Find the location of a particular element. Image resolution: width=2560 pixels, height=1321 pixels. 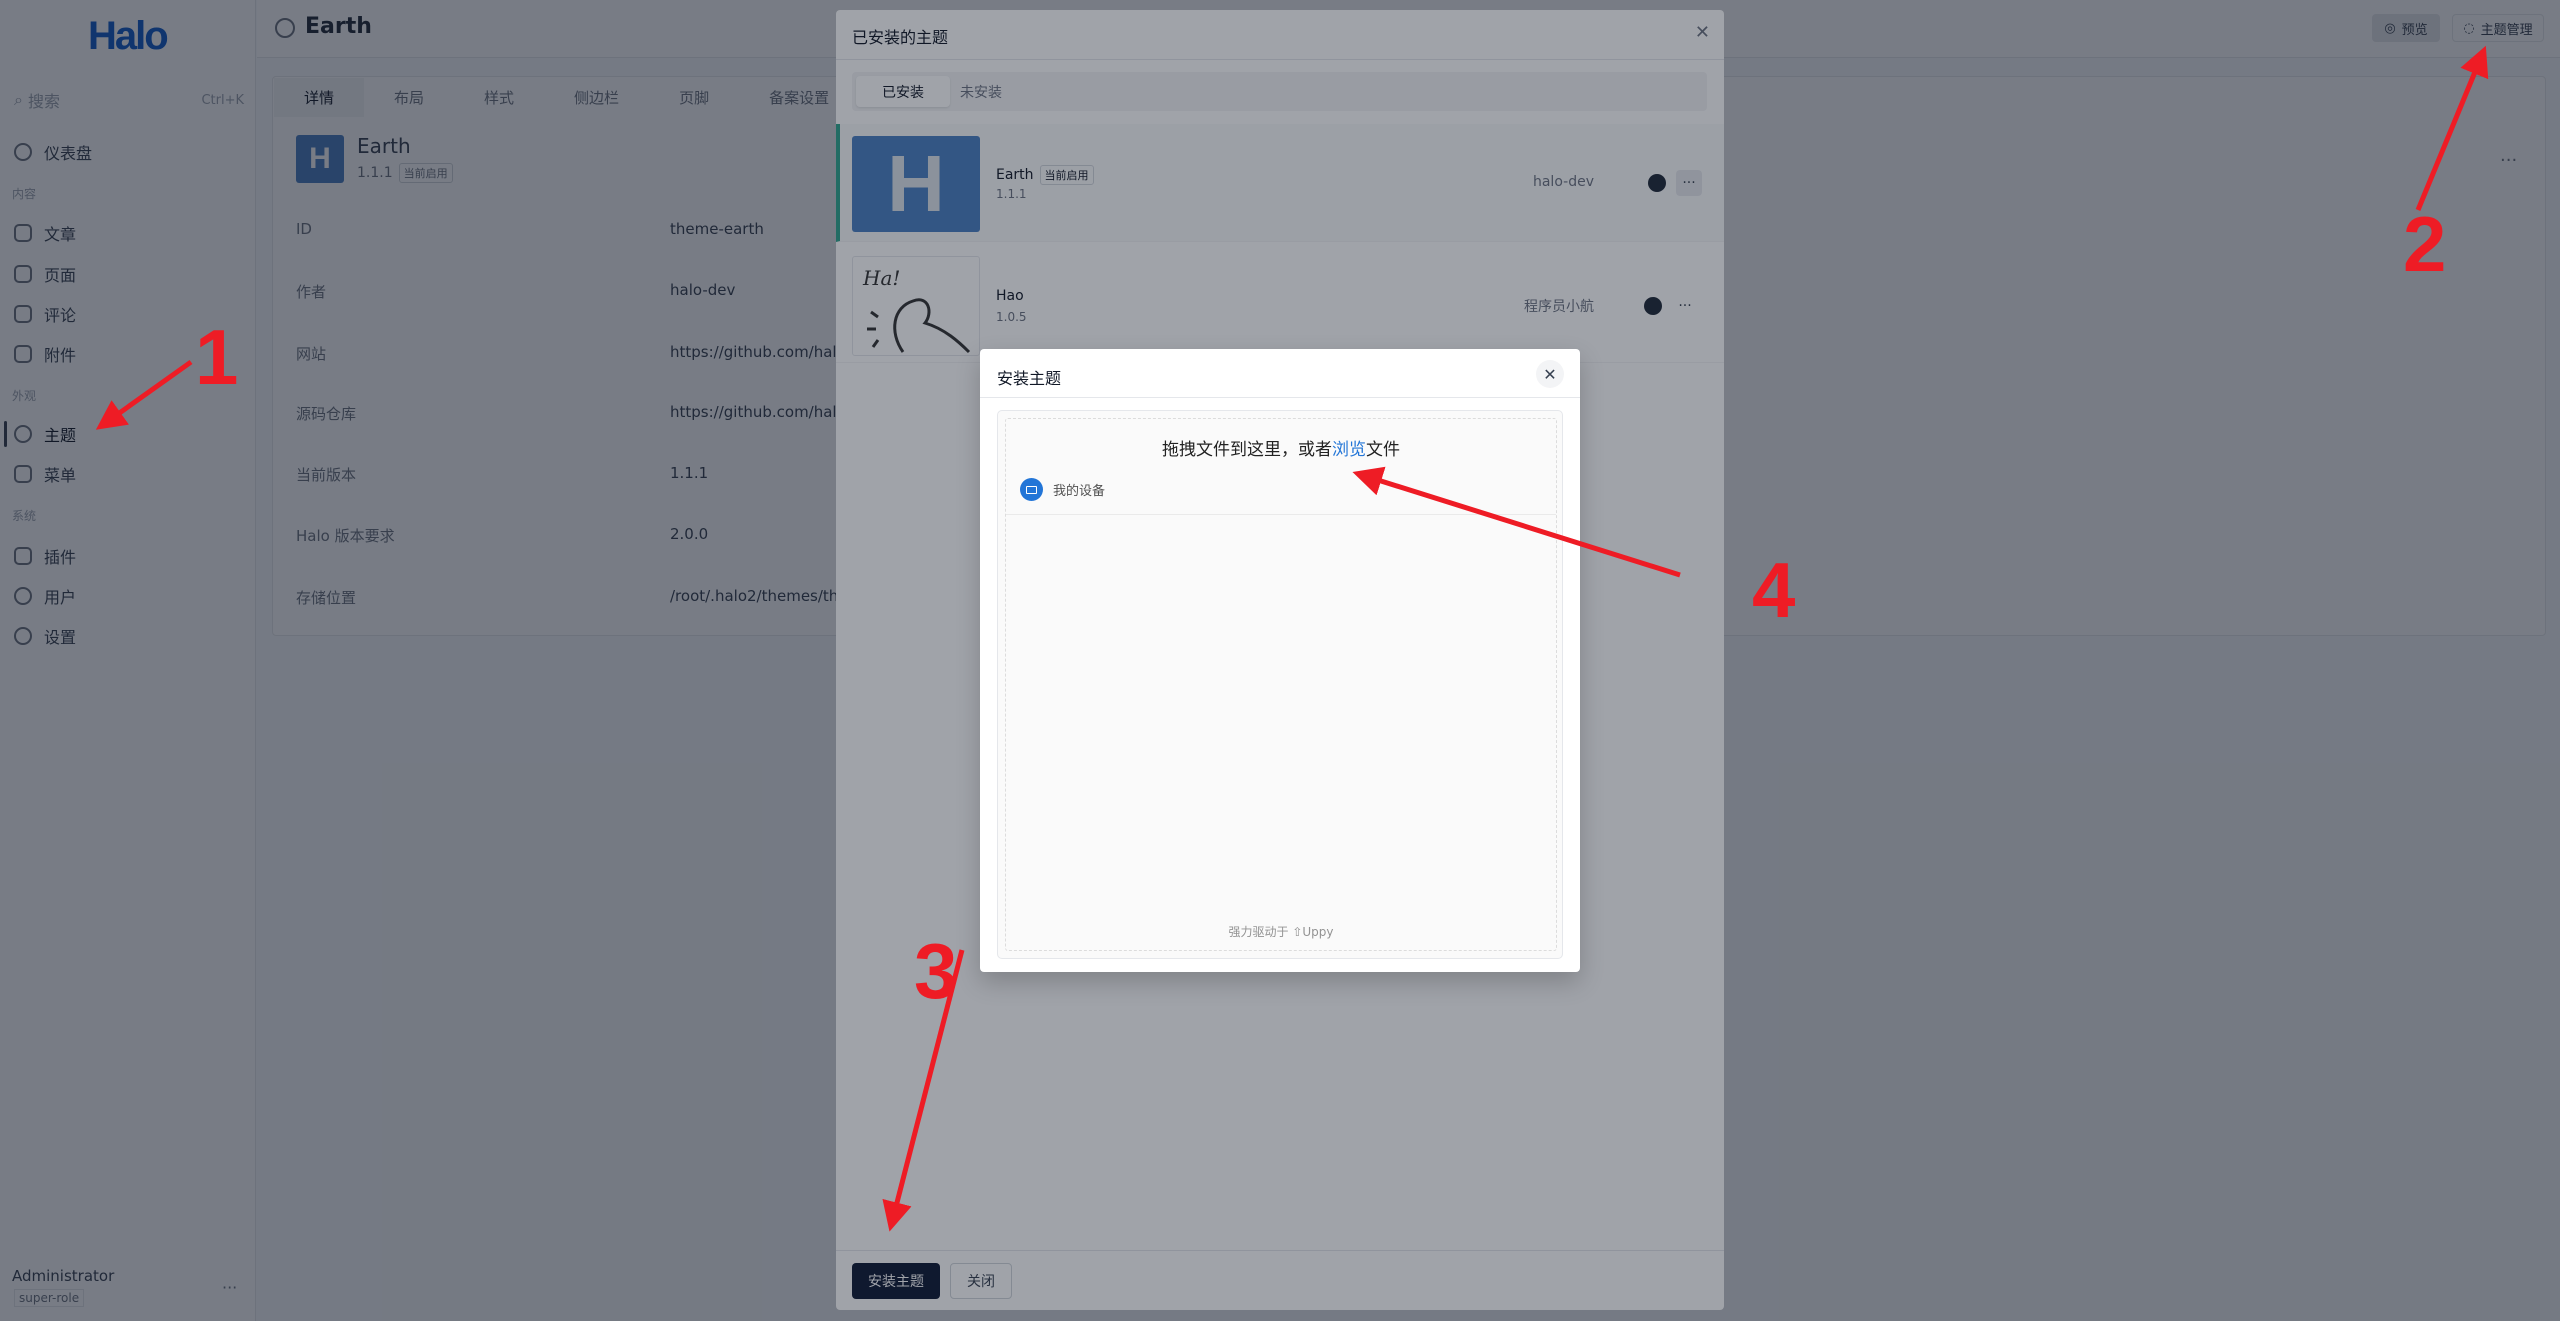

drop-prefix: 拖拽文件到这里，或者 is located at coordinates (1247, 450).